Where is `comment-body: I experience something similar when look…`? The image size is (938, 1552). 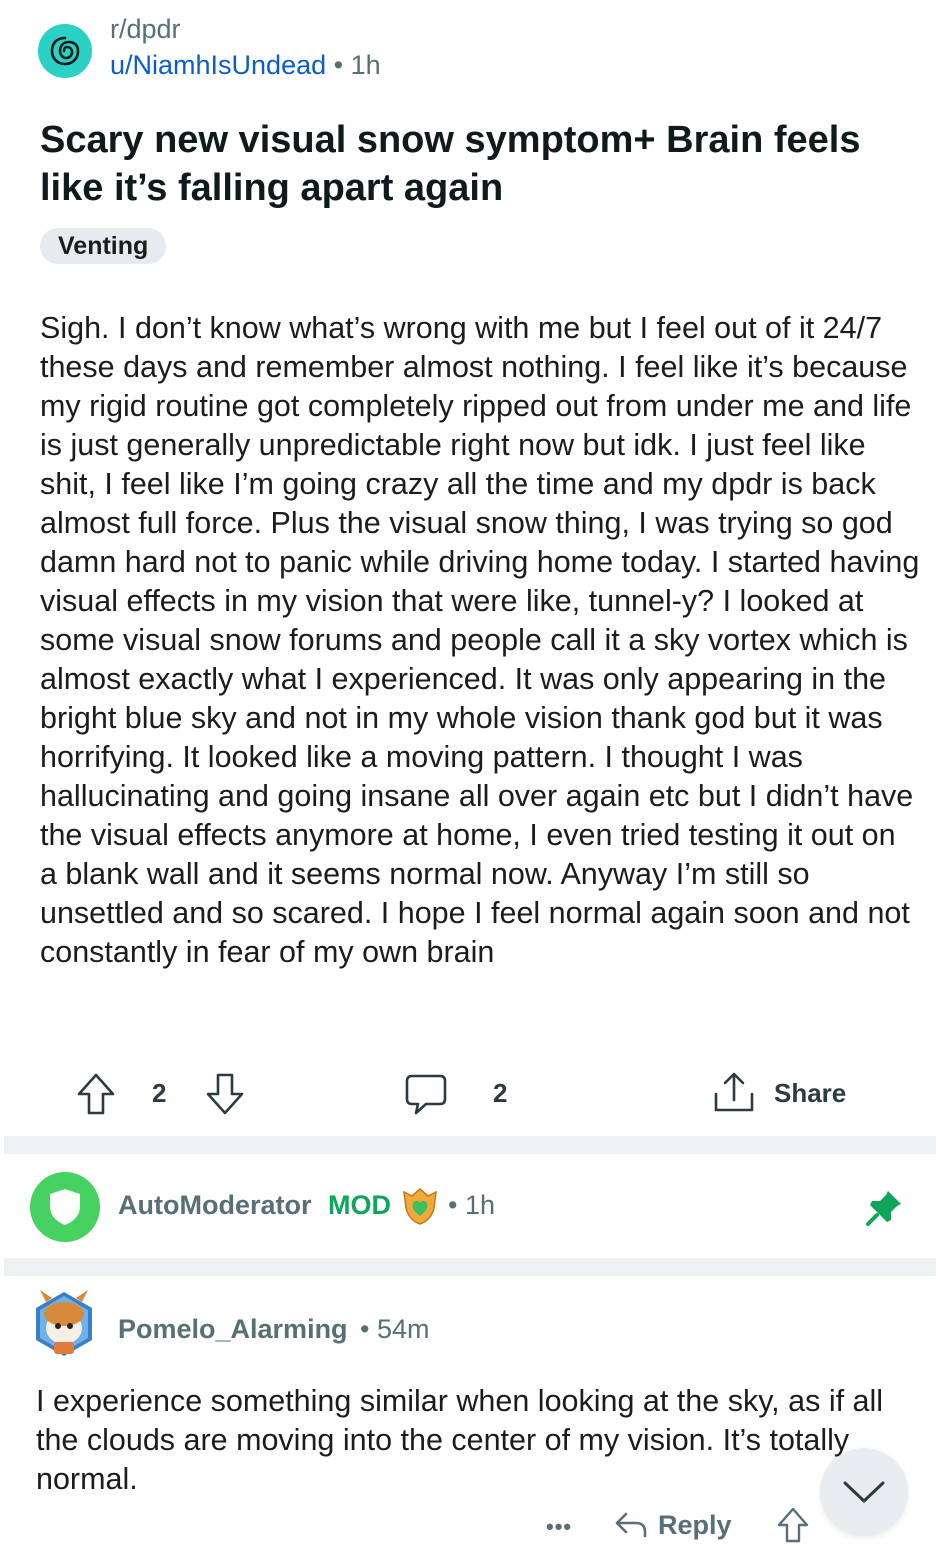
comment-body: I experience something similar when look… is located at coordinates (460, 1440).